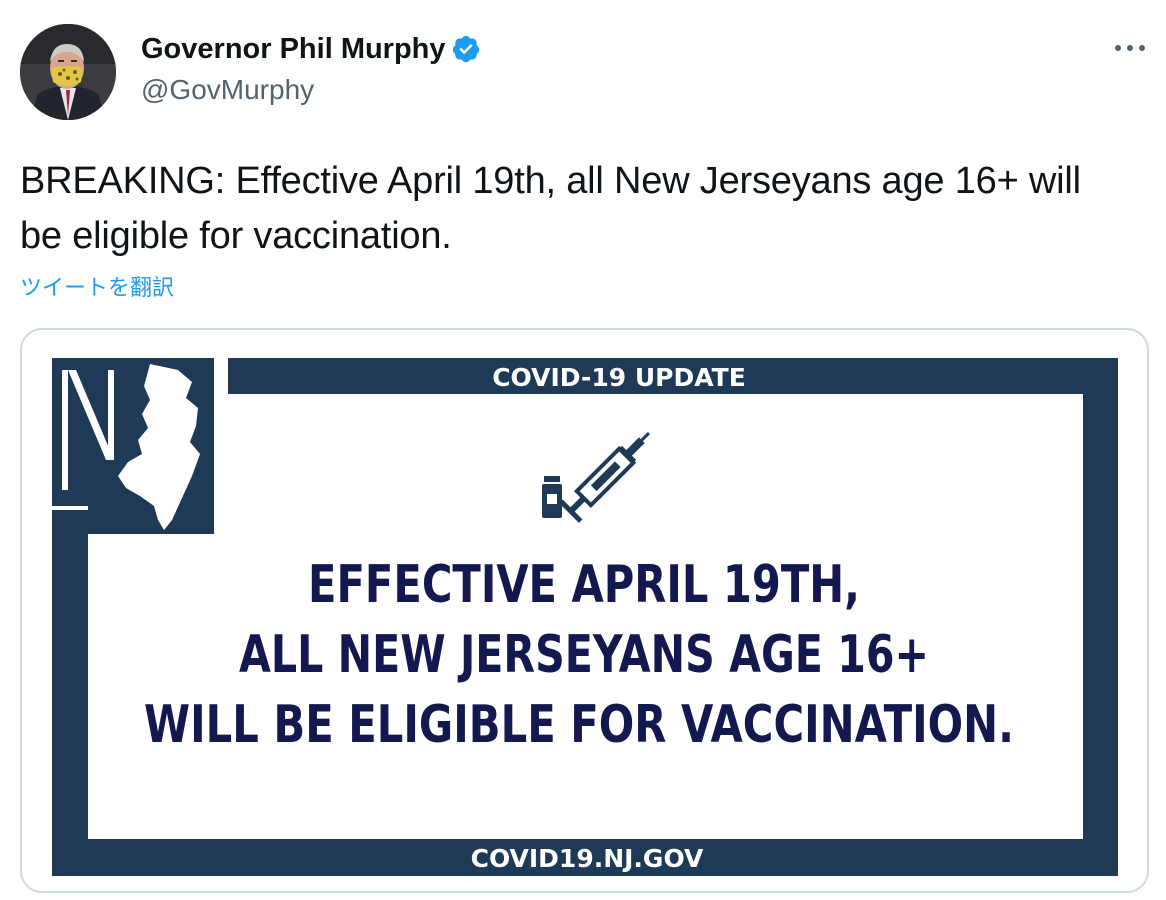  I want to click on person-portrait-avatar, so click(68, 72).